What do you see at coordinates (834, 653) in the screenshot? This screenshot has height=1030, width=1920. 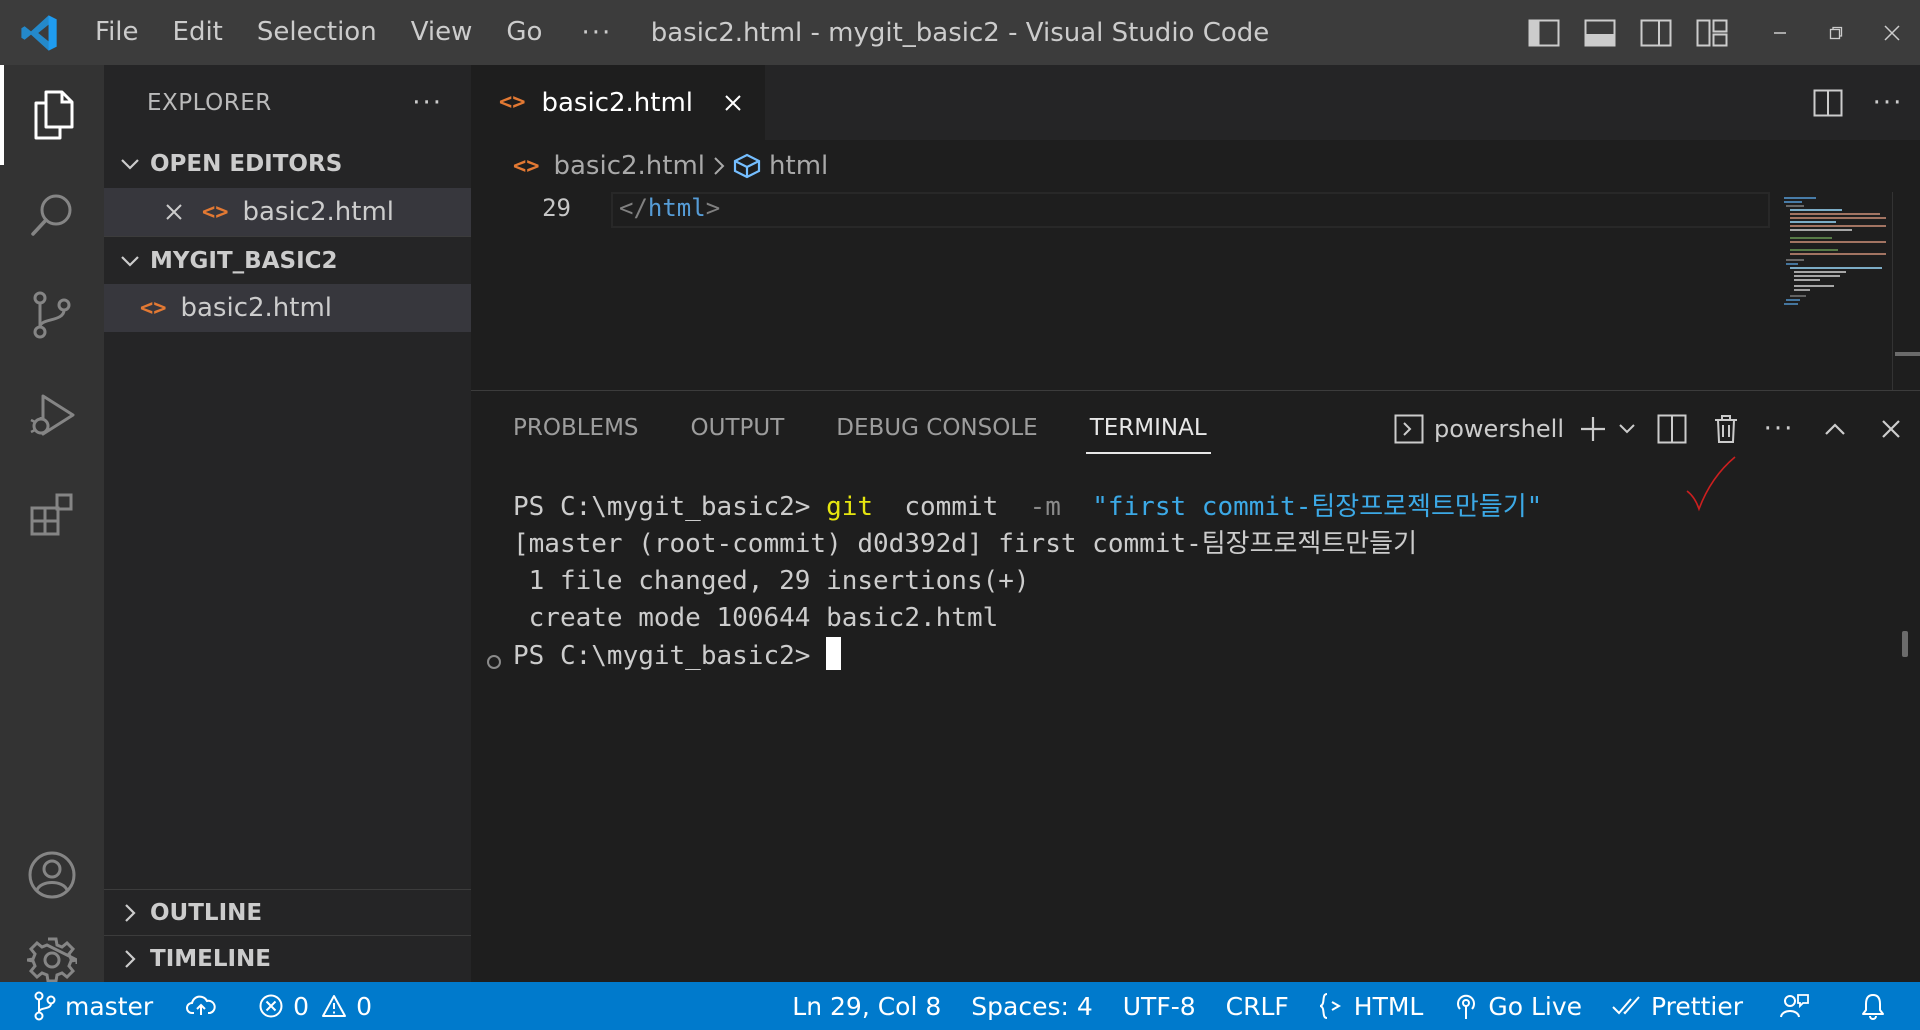 I see `terminal-cursor` at bounding box center [834, 653].